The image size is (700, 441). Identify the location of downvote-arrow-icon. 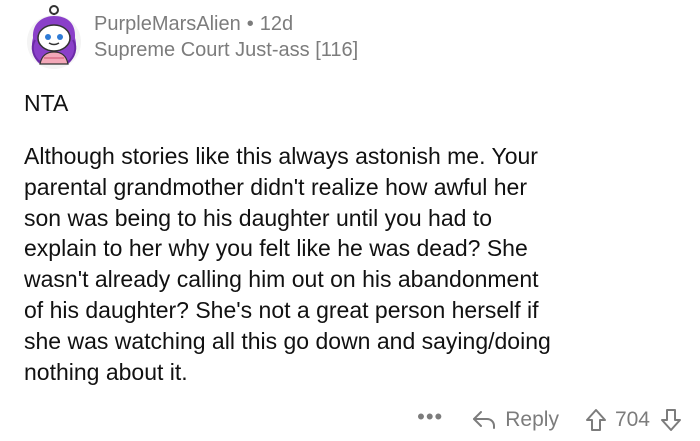
(671, 420).